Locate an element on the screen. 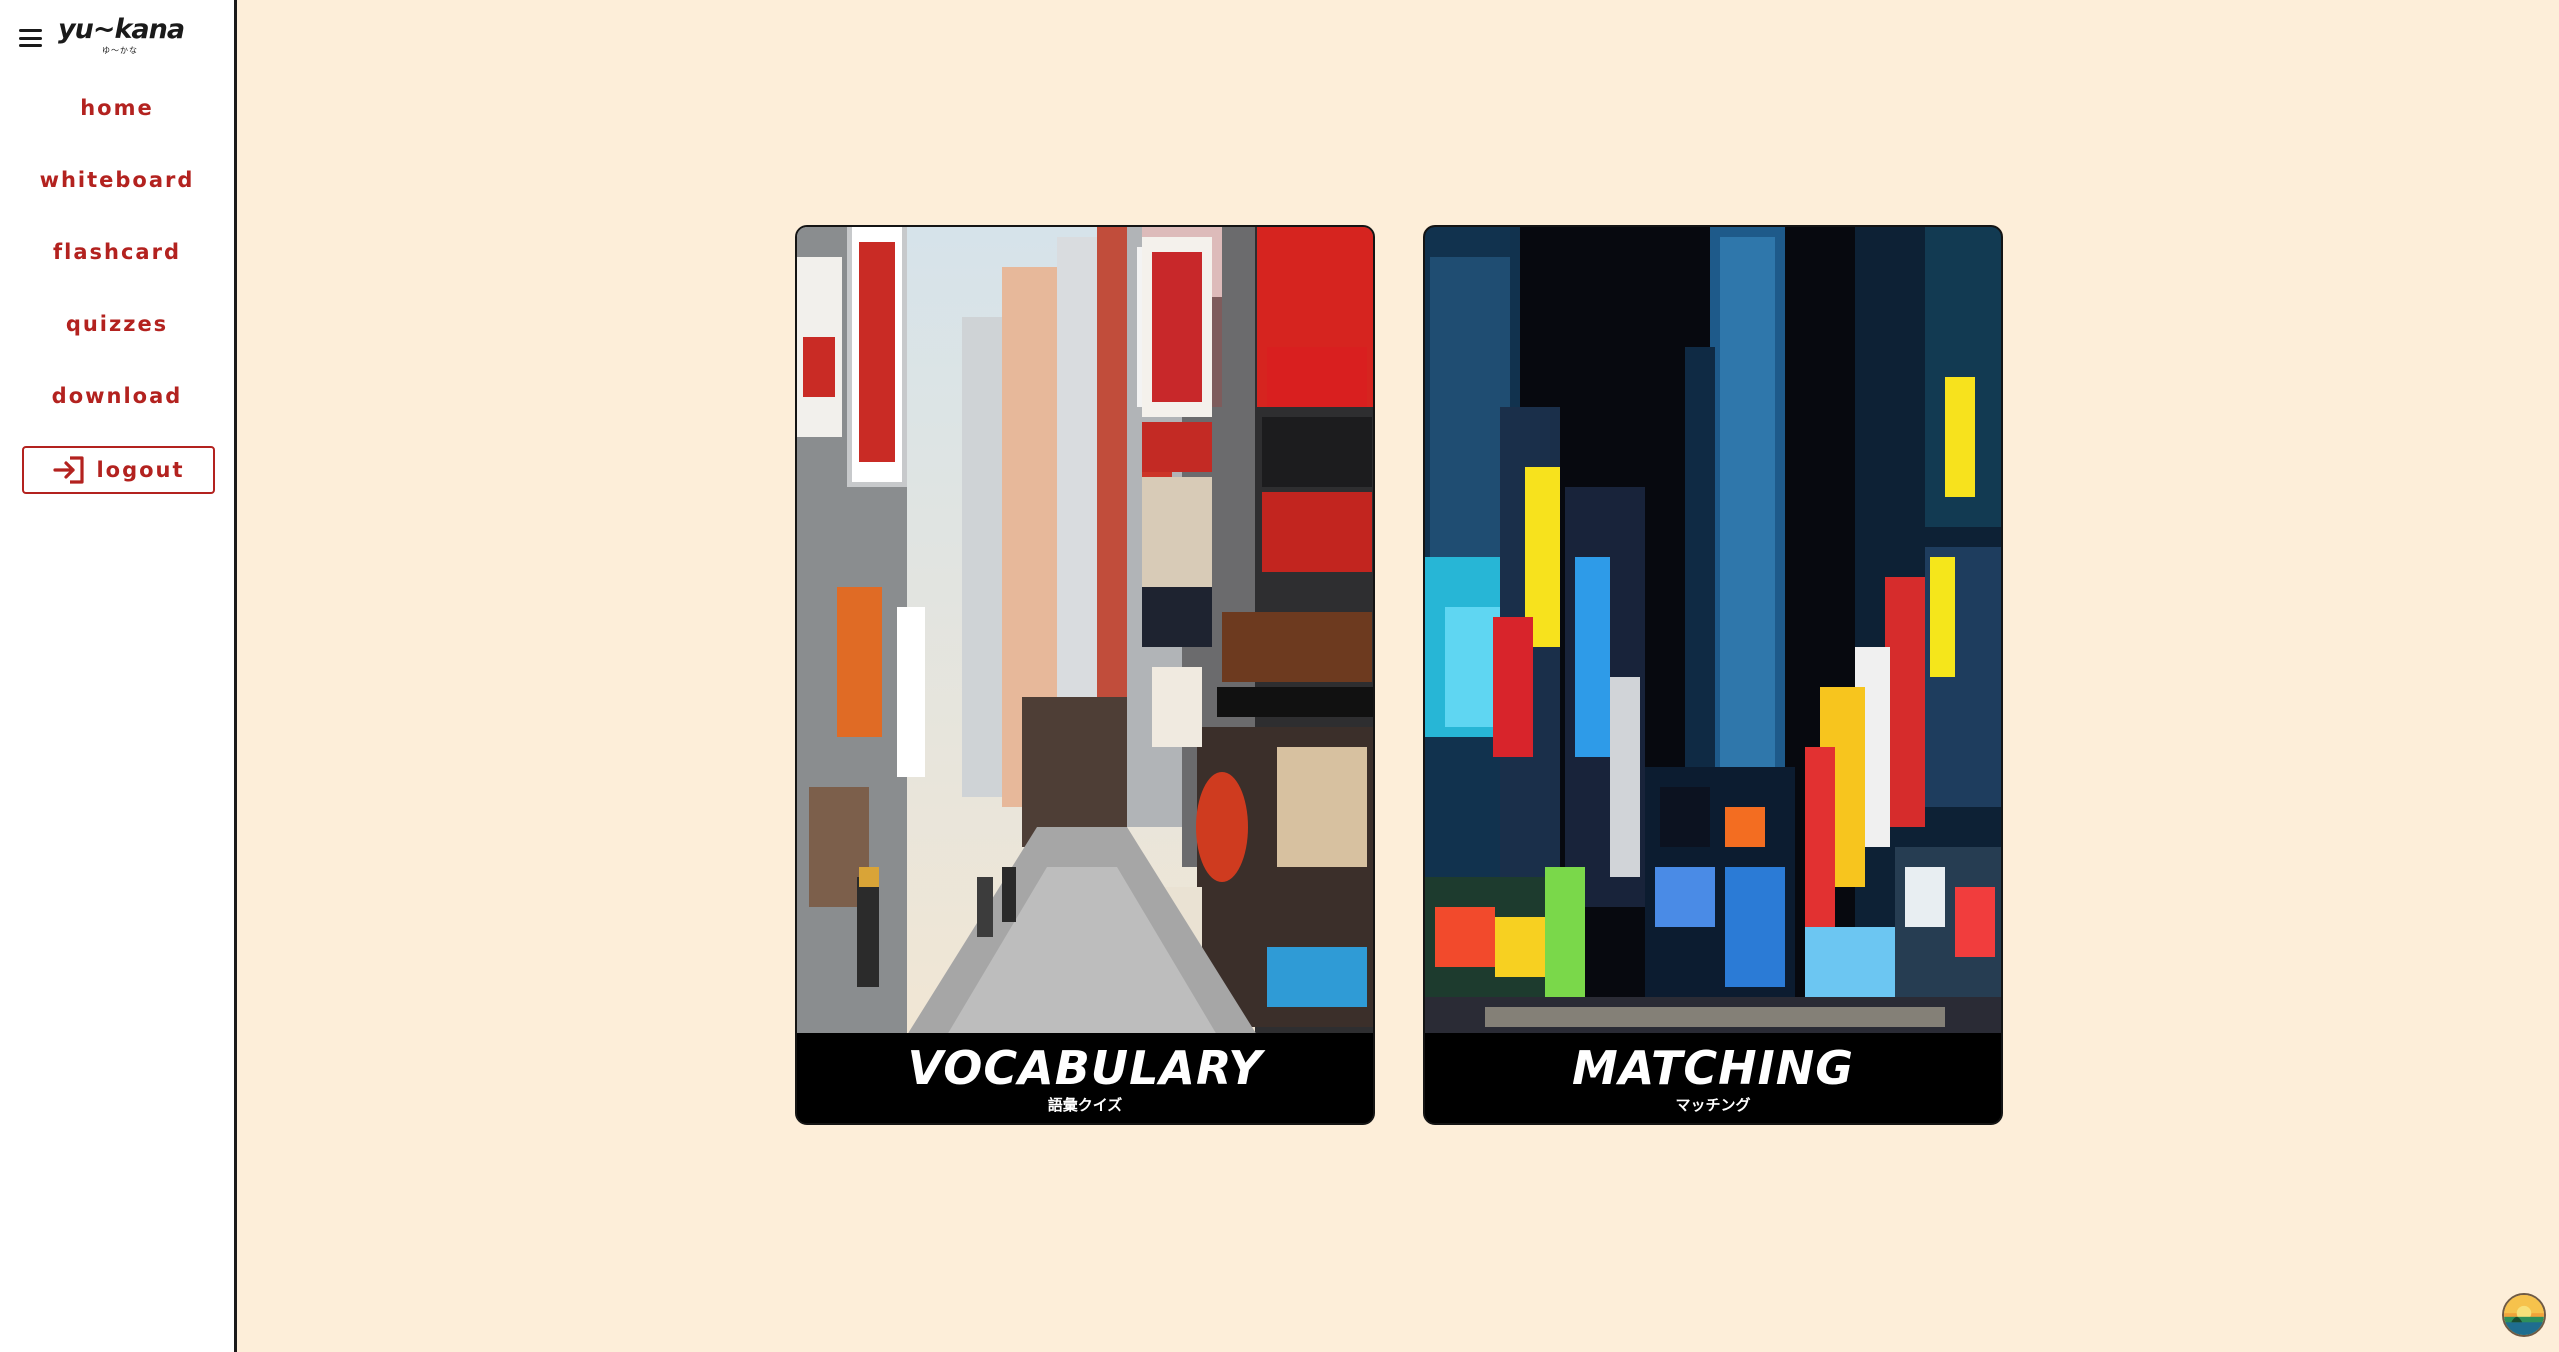  logout-button: logout is located at coordinates (118, 470).